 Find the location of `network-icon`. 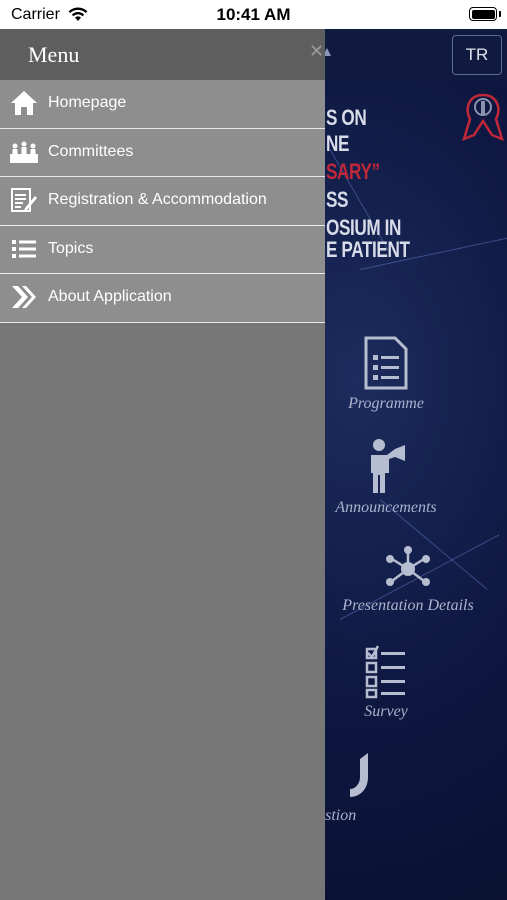

network-icon is located at coordinates (408, 566).